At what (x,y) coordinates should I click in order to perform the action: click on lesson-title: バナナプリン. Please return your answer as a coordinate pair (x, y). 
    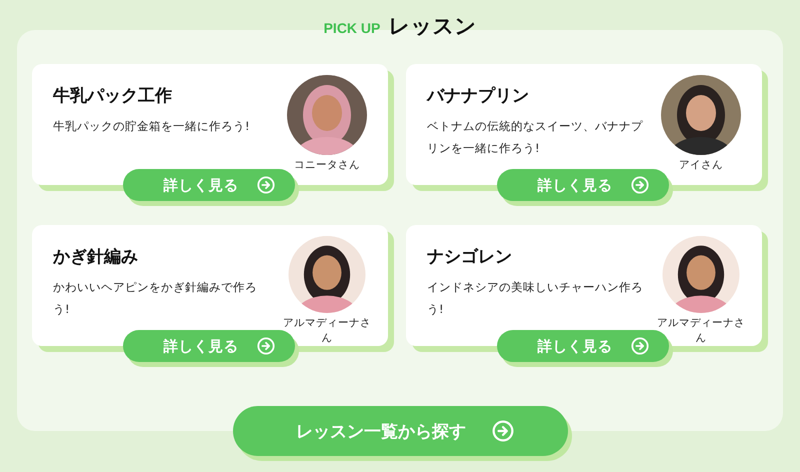
    Looking at the image, I should click on (478, 96).